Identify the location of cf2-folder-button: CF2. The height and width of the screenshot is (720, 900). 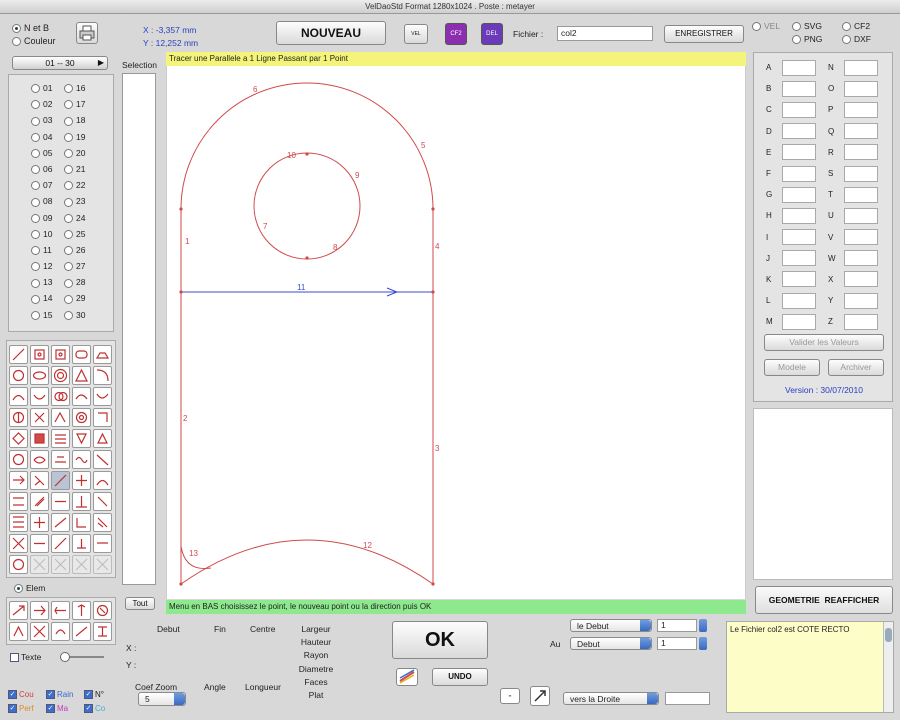
(456, 34).